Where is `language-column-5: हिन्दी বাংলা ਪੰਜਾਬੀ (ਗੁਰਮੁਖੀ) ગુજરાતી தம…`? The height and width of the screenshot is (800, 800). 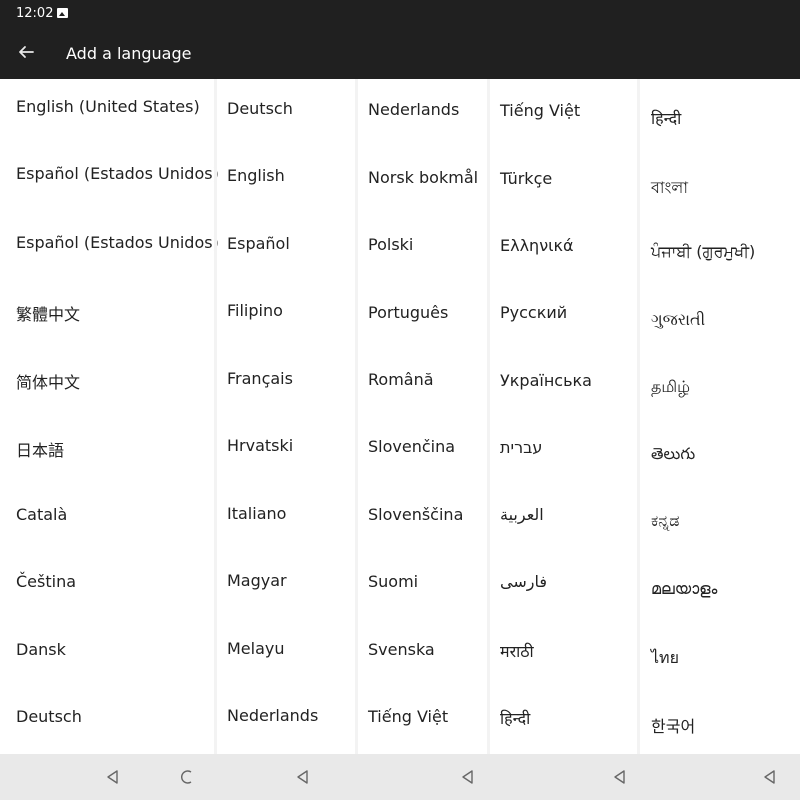 language-column-5: हिन्दी বাংলা ਪੰਜਾਬੀ (ਗੁਰਮੁਖੀ) ગુજરાતી தம… is located at coordinates (721, 416).